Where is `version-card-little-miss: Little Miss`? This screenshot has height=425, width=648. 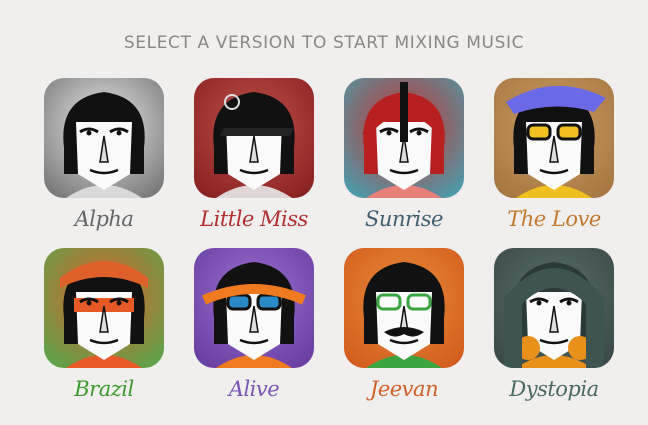 version-card-little-miss: Little Miss is located at coordinates (254, 163).